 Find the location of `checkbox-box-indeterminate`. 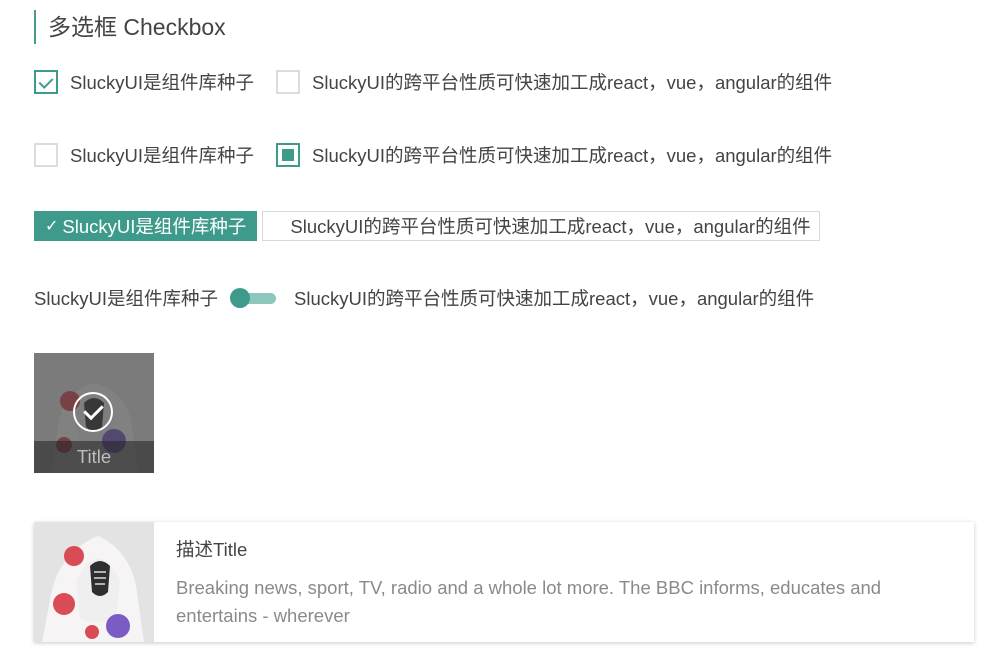

checkbox-box-indeterminate is located at coordinates (288, 155).